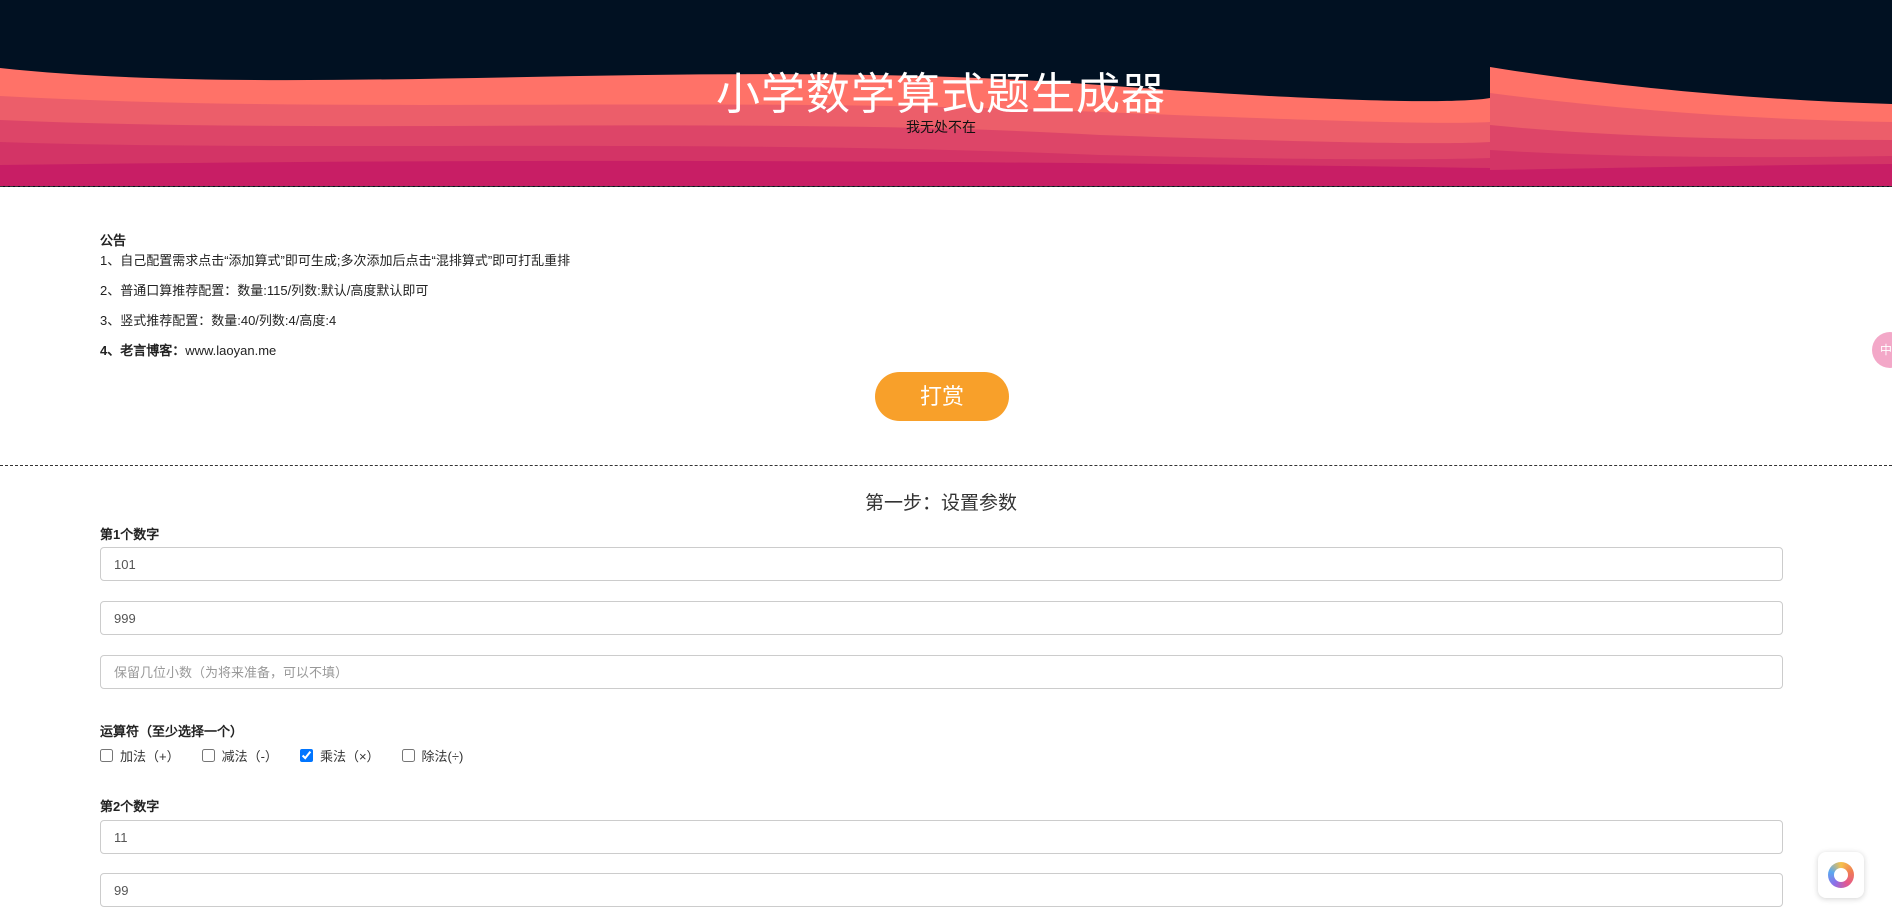 The image size is (1892, 909). Describe the element at coordinates (150, 756) in the screenshot. I see `operator-add-label: 加法（+）` at that location.